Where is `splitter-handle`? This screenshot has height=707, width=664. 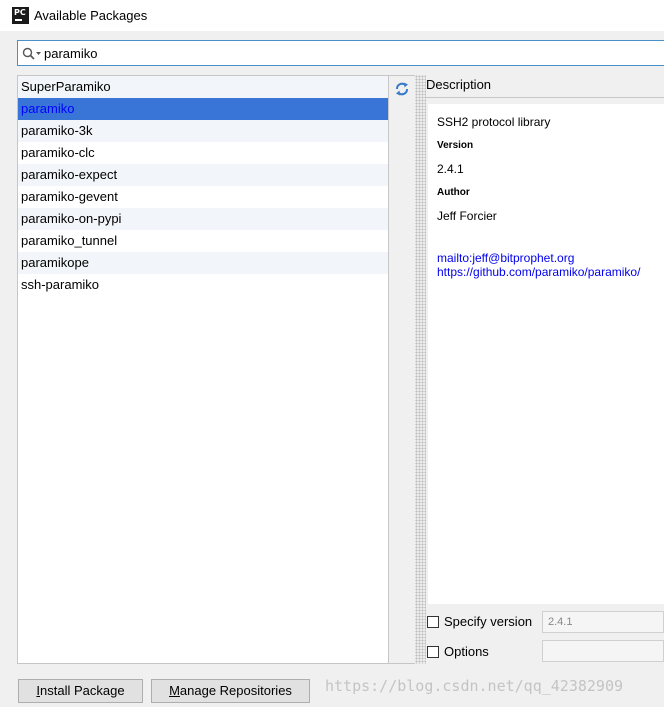 splitter-handle is located at coordinates (420, 369).